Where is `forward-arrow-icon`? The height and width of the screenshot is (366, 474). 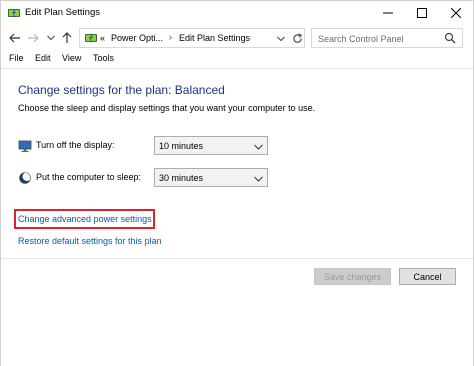
forward-arrow-icon is located at coordinates (33, 38).